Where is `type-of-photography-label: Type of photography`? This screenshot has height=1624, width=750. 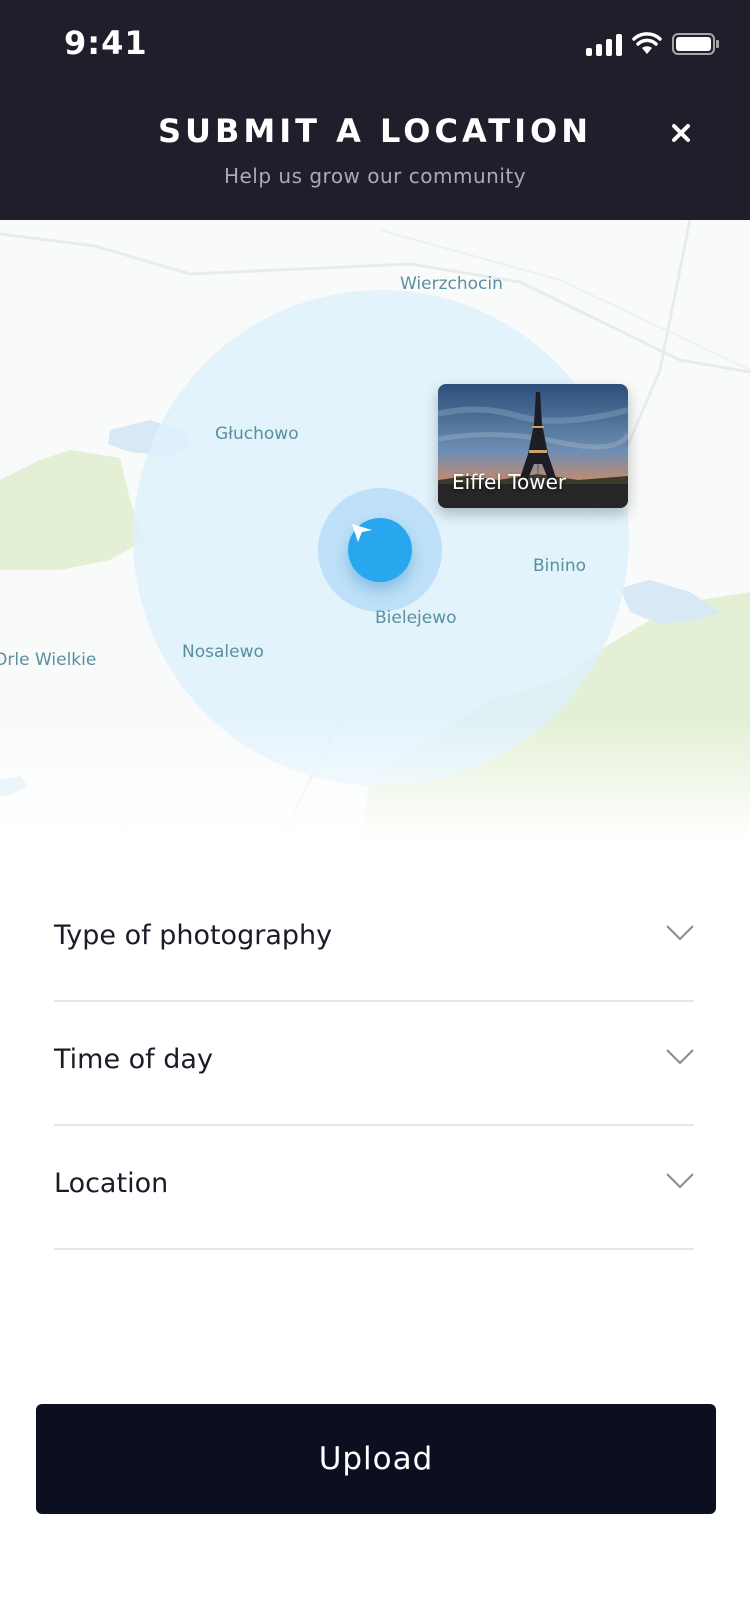 type-of-photography-label: Type of photography is located at coordinates (193, 935).